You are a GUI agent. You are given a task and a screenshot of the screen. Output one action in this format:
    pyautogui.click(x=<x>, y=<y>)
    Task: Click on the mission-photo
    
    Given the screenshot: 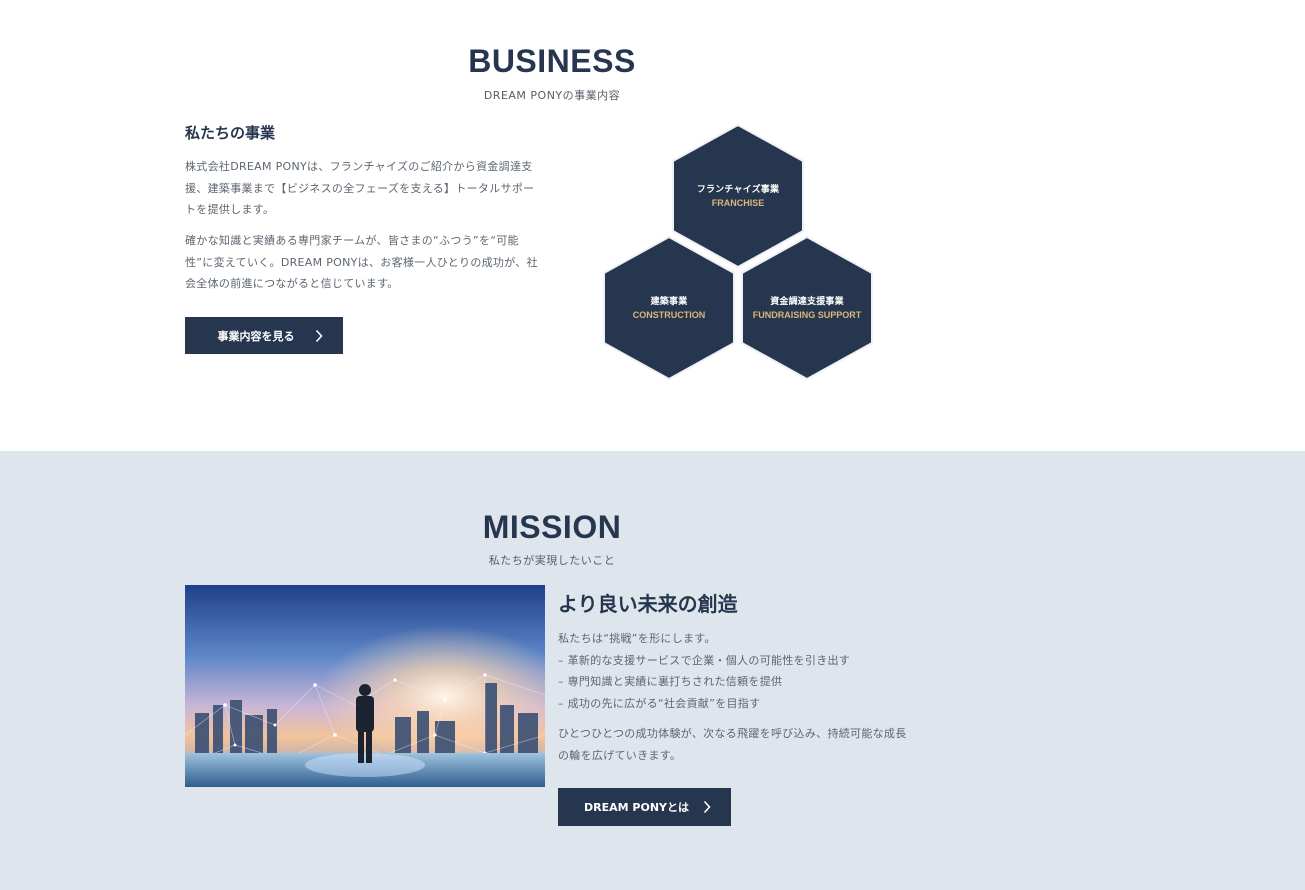 What is the action you would take?
    pyautogui.click(x=365, y=686)
    